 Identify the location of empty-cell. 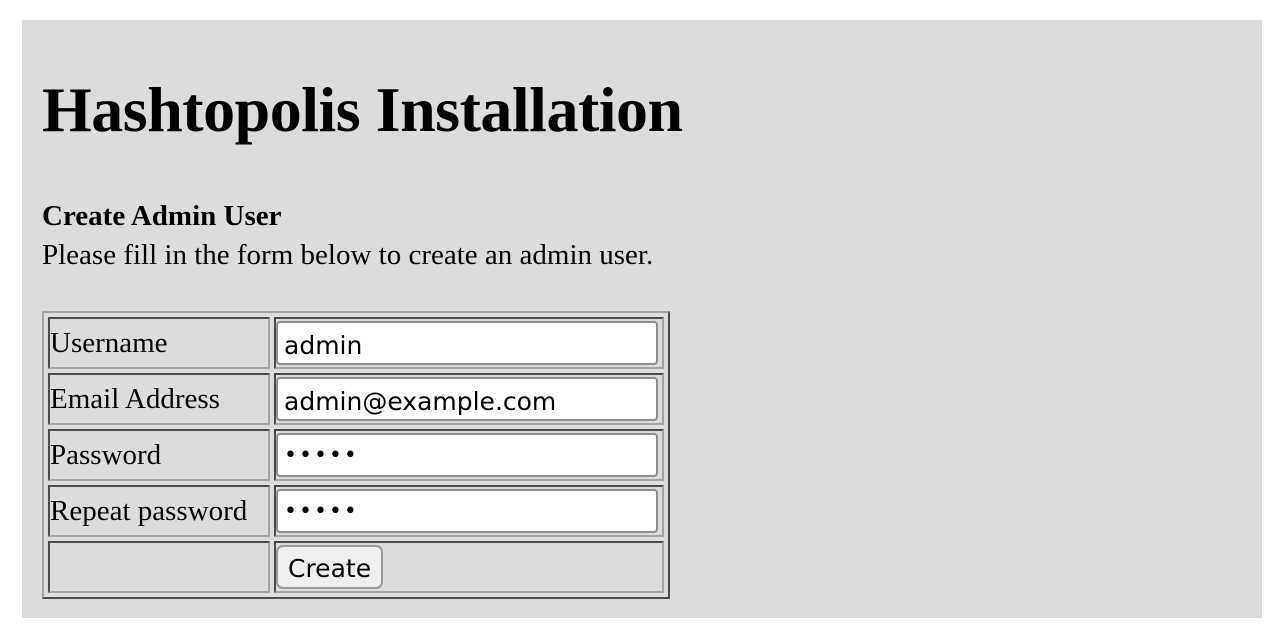
(159, 567).